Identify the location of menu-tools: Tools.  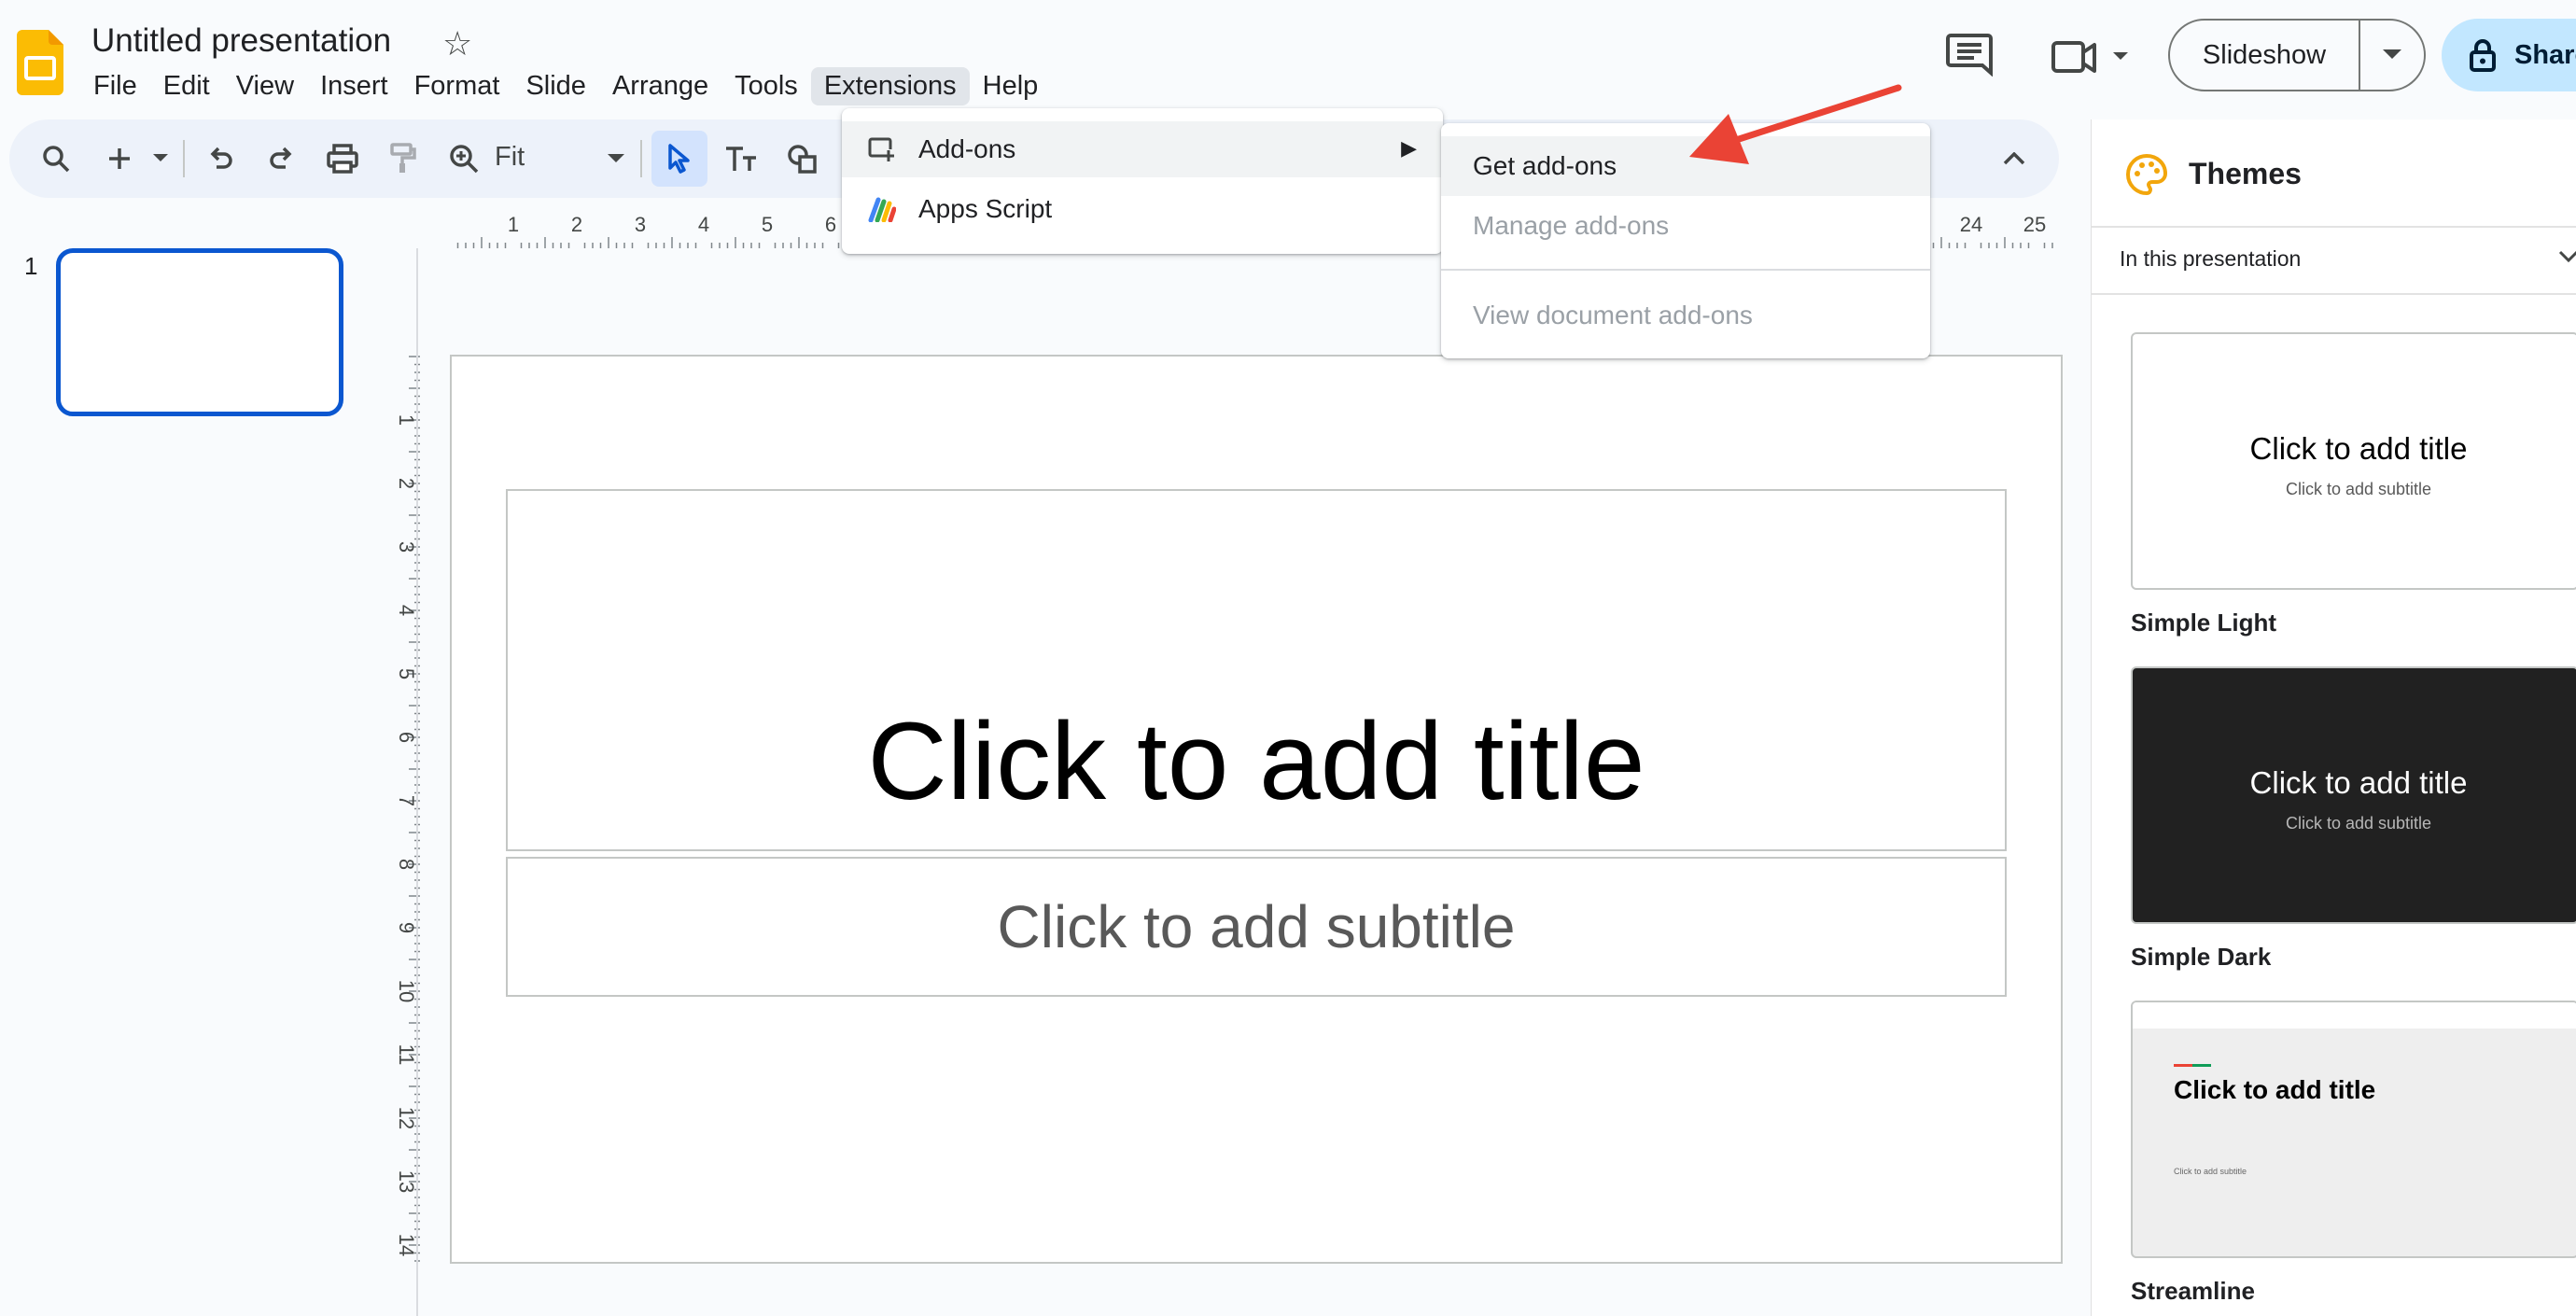
(766, 86).